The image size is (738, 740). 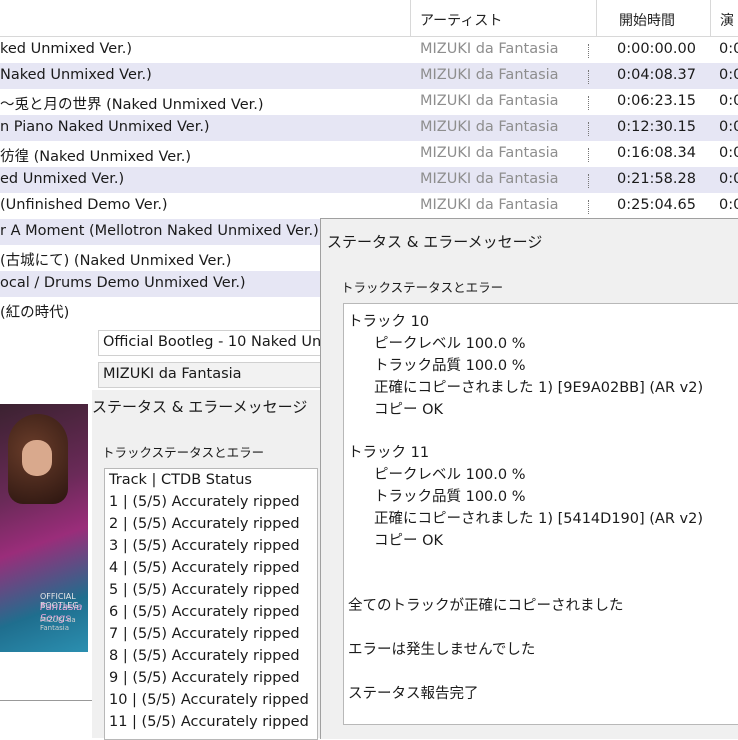 What do you see at coordinates (204, 546) in the screenshot?
I see `status-line: 3 | (5/5) Accurately ripped` at bounding box center [204, 546].